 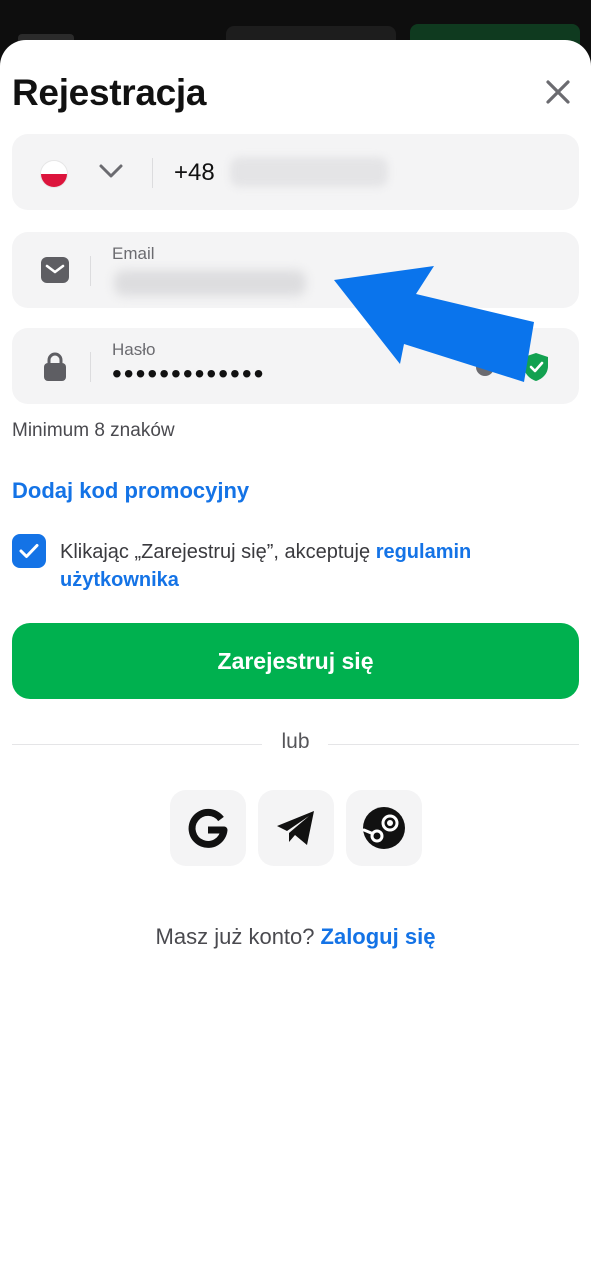 I want to click on steam-login-button, so click(x=384, y=828).